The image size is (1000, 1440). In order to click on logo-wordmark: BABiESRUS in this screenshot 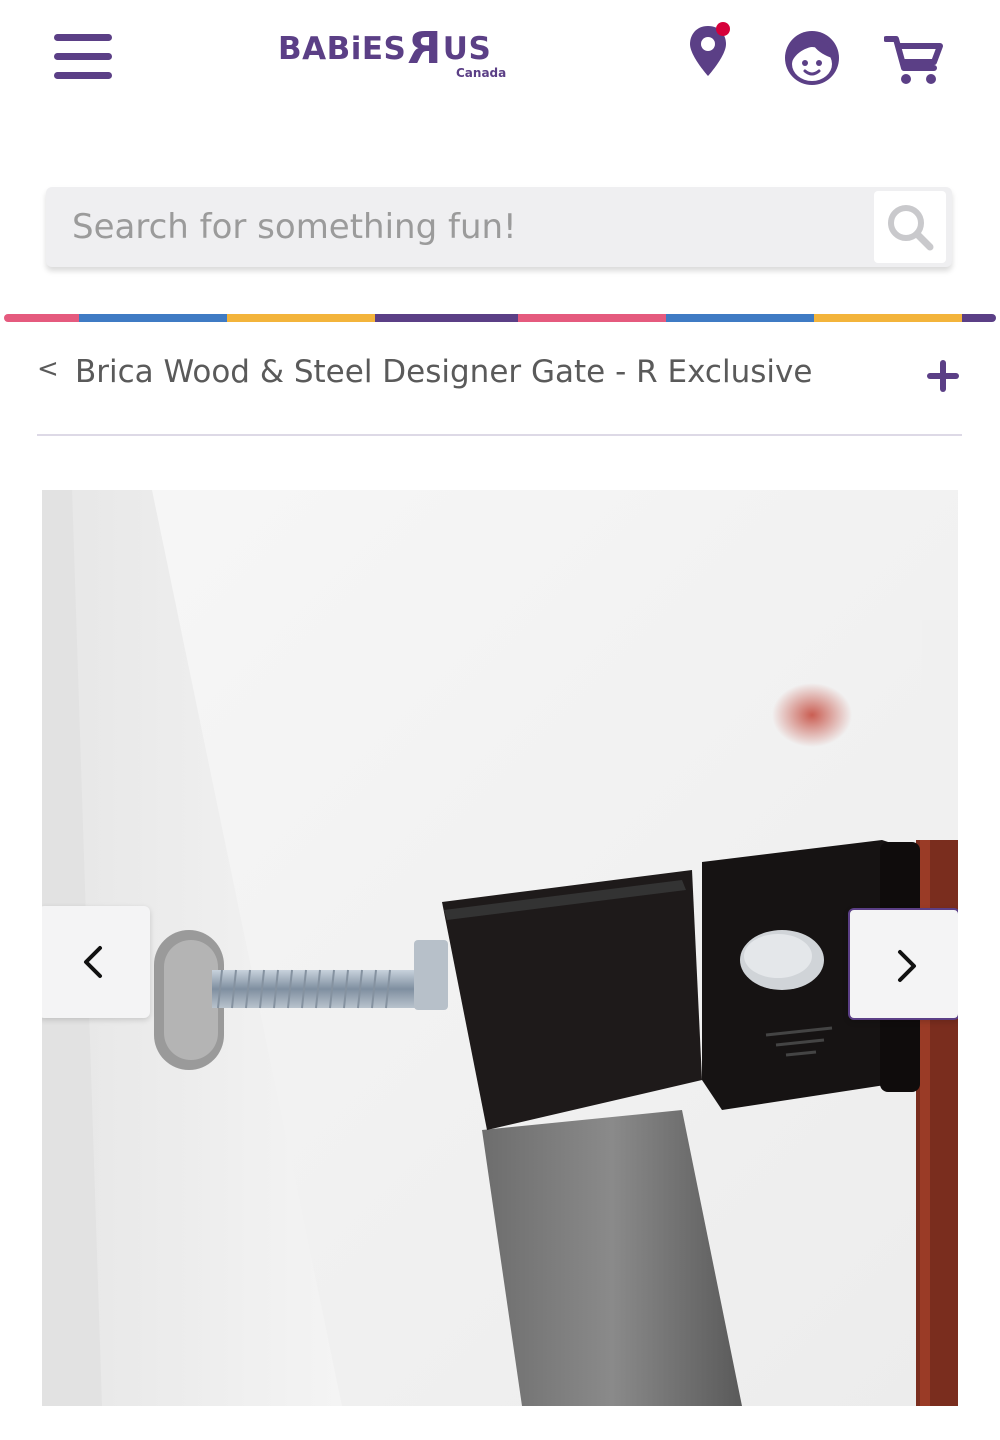, I will do `click(385, 48)`.